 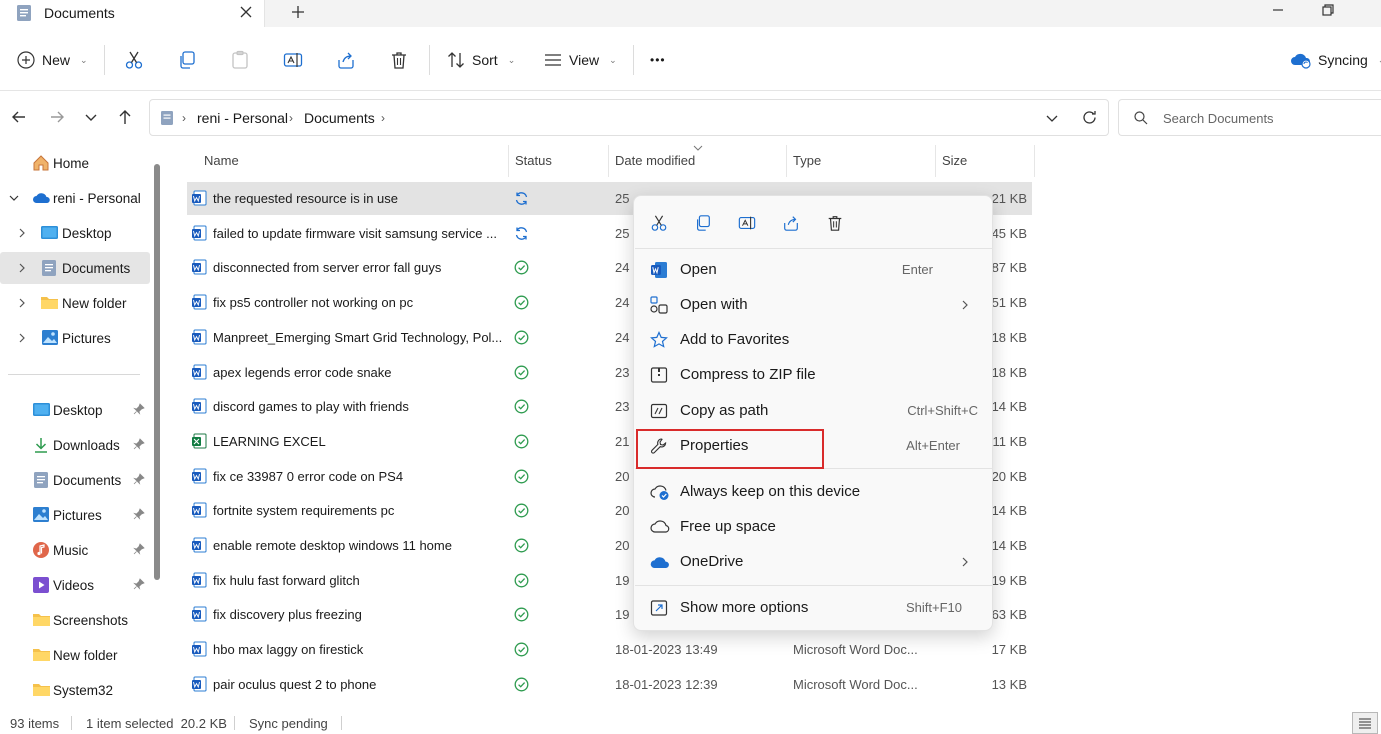 What do you see at coordinates (75, 550) in the screenshot?
I see `quick-access-music: Music` at bounding box center [75, 550].